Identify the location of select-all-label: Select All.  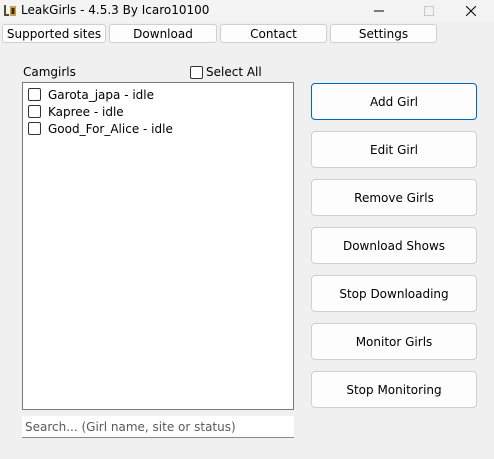
(234, 72).